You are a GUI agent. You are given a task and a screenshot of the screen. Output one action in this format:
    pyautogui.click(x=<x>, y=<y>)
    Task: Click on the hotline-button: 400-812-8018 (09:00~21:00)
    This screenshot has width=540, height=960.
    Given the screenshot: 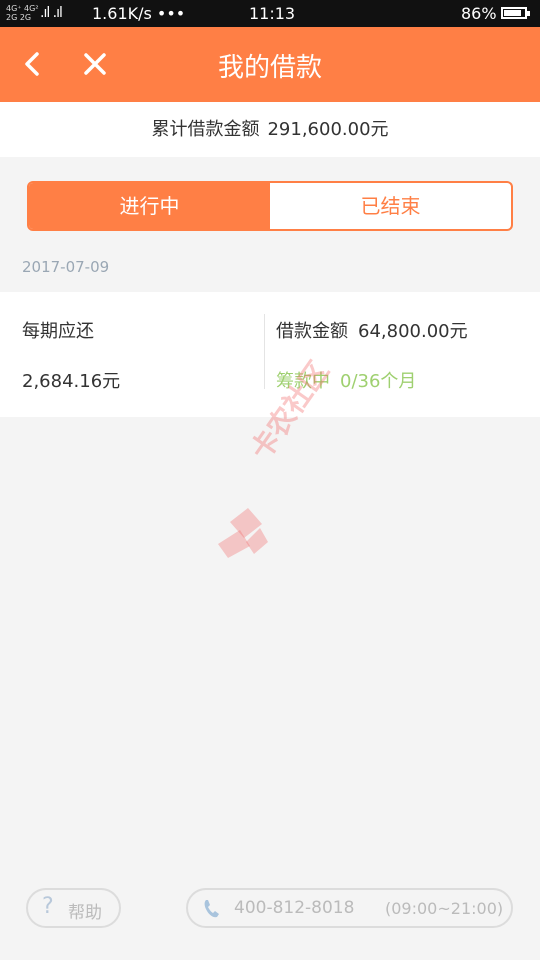 What is the action you would take?
    pyautogui.click(x=349, y=908)
    